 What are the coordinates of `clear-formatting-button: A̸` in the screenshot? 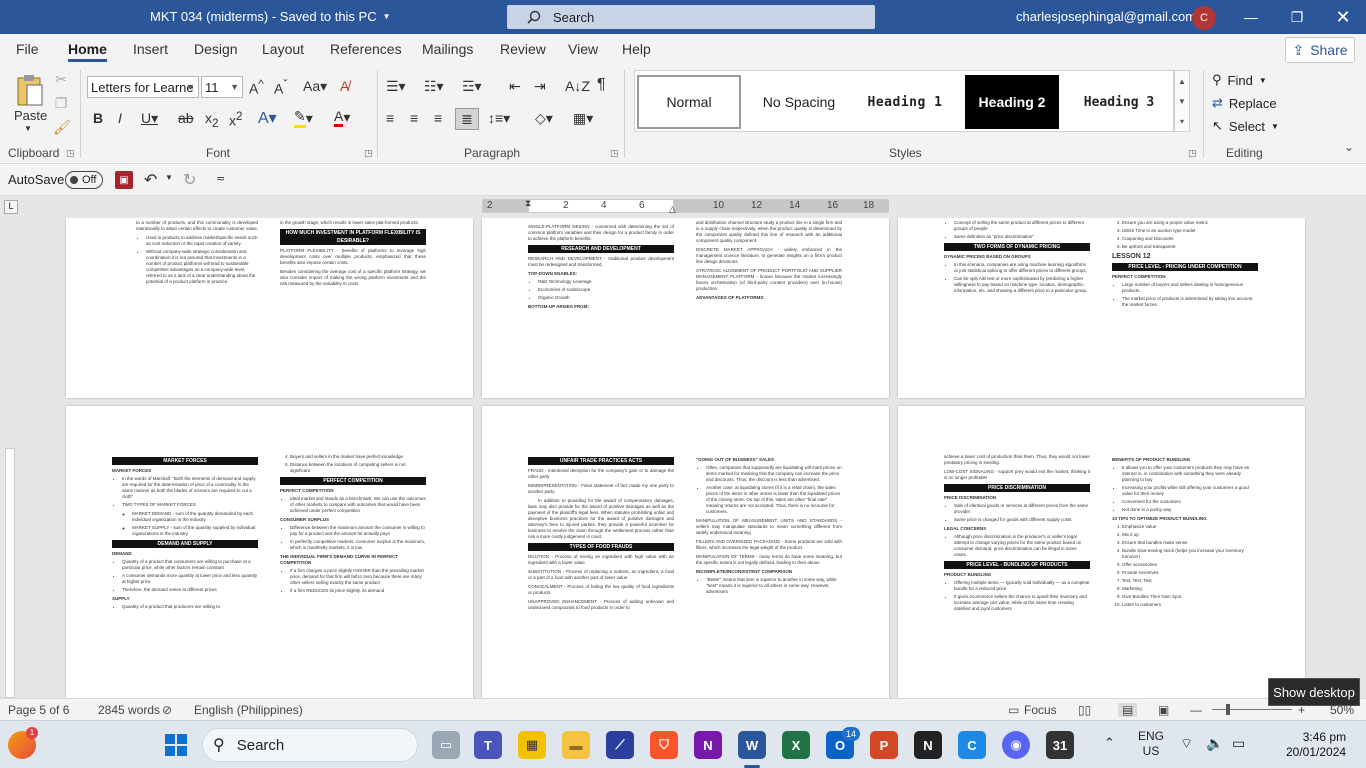 It's located at (344, 86).